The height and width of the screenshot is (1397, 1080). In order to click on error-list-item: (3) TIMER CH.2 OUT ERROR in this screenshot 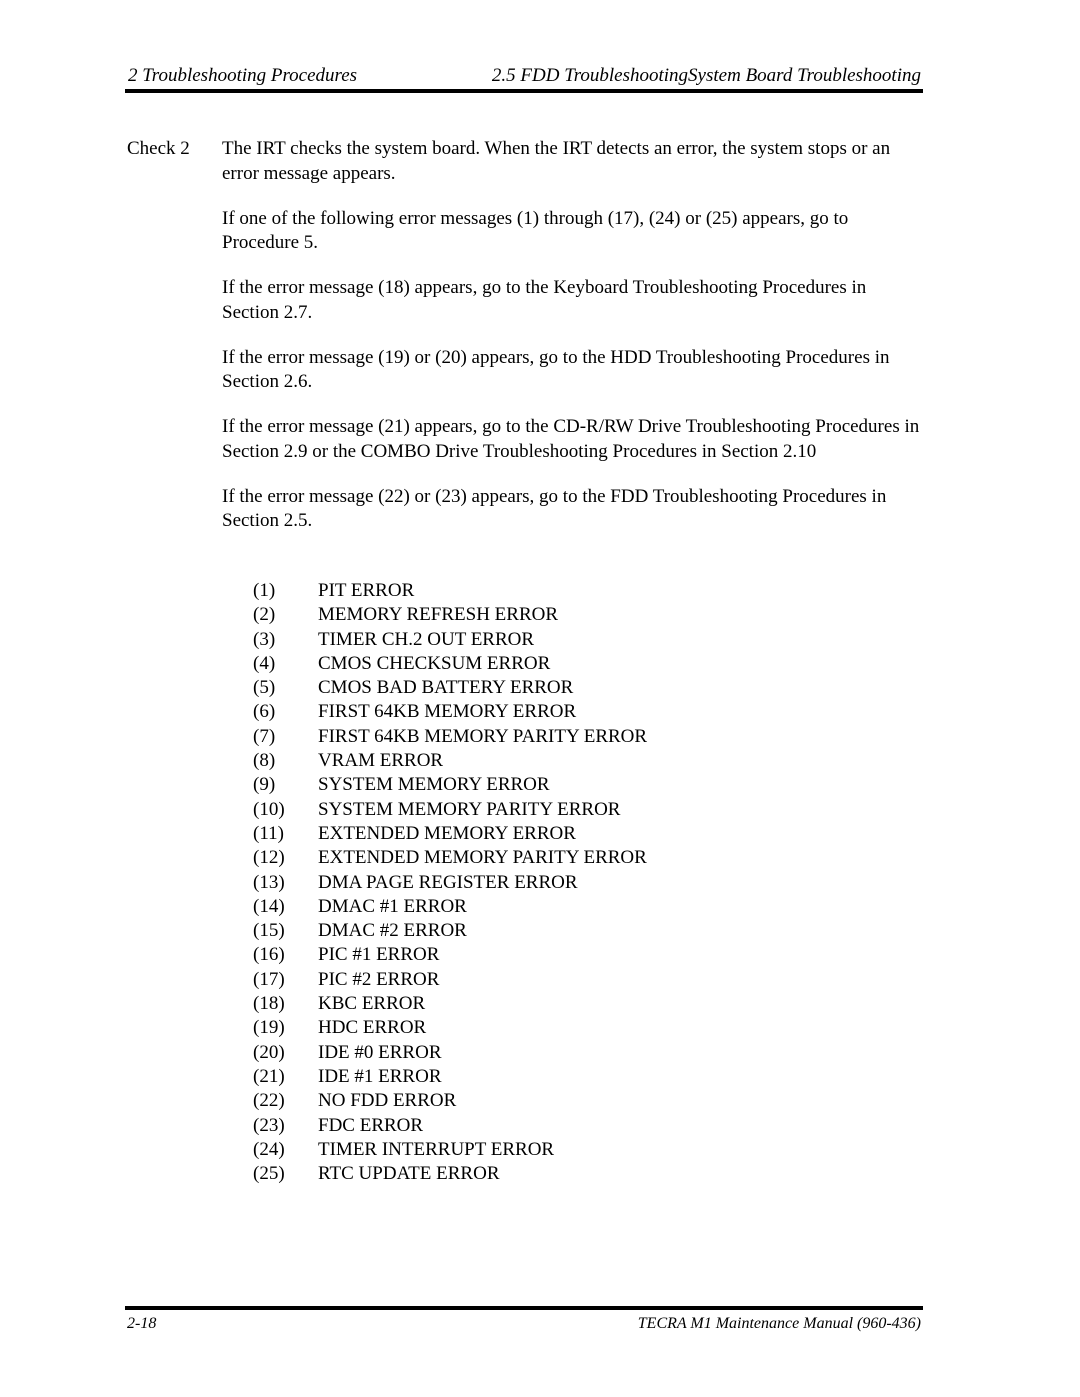, I will do `click(450, 640)`.